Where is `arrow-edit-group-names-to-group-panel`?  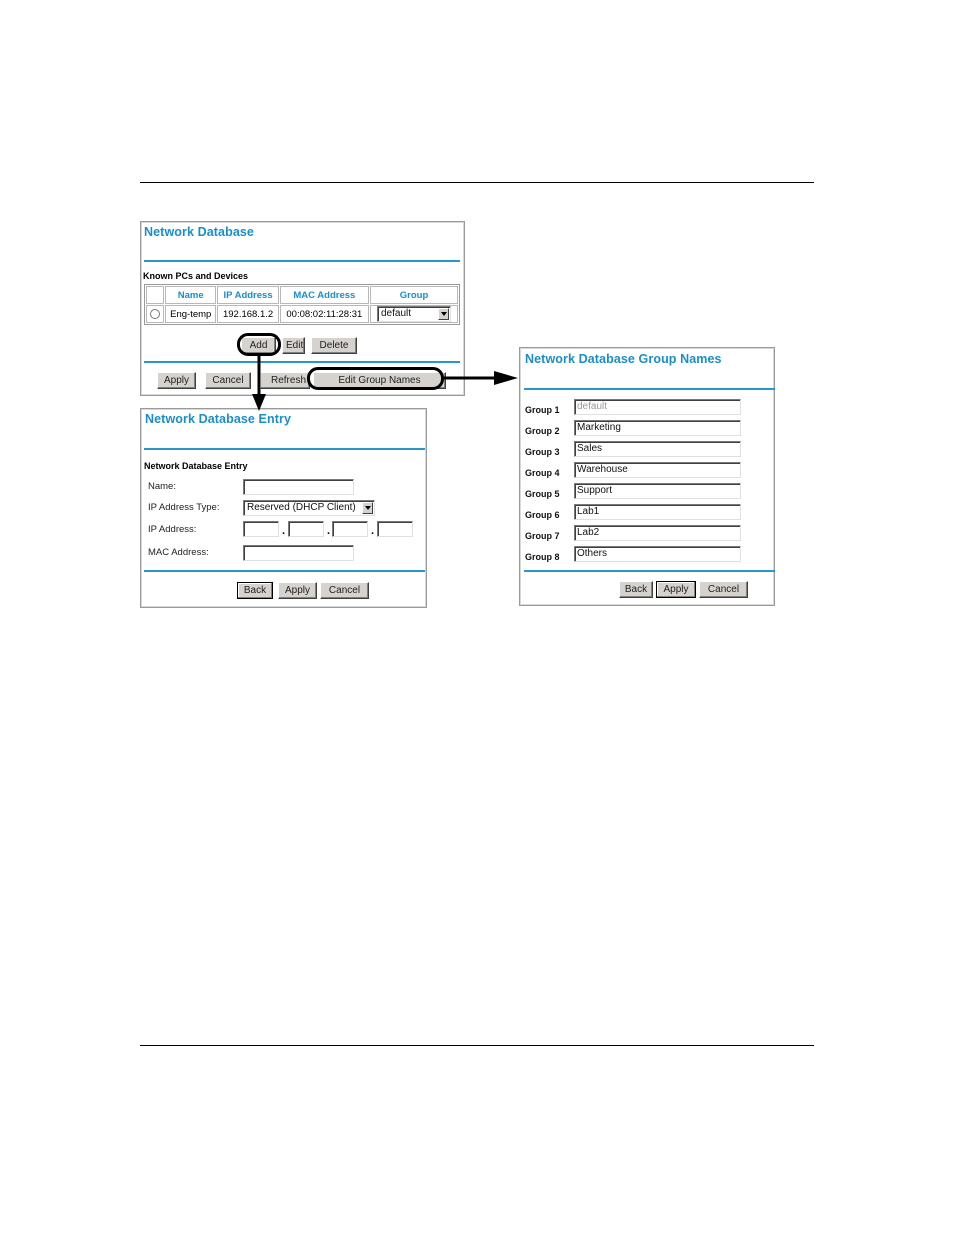 arrow-edit-group-names-to-group-panel is located at coordinates (481, 378).